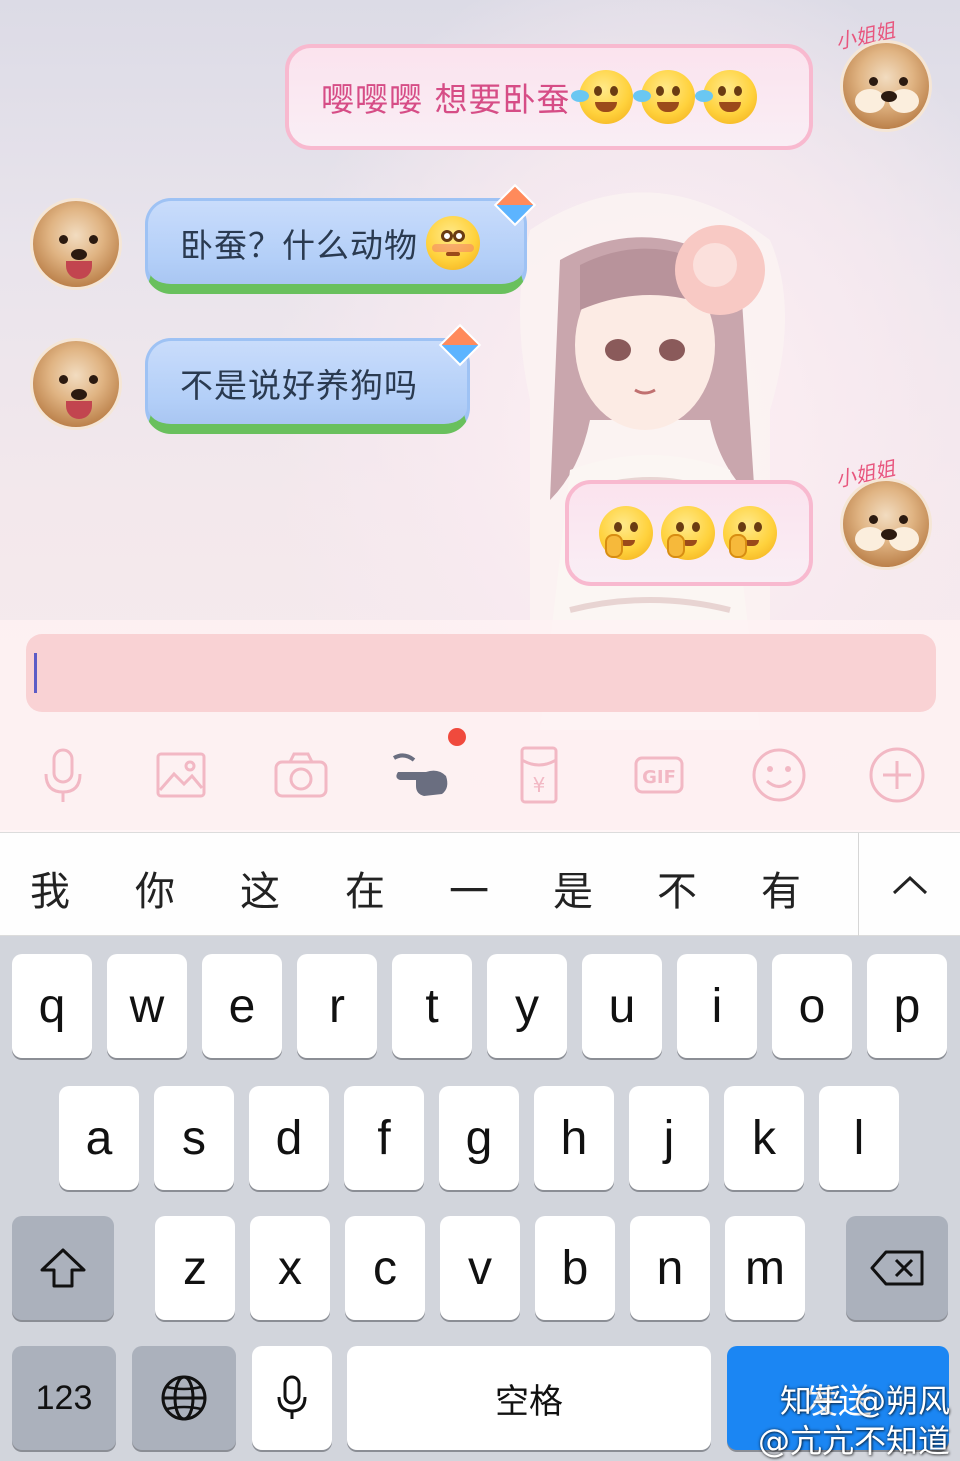  What do you see at coordinates (677, 888) in the screenshot?
I see `candidate-word: 不` at bounding box center [677, 888].